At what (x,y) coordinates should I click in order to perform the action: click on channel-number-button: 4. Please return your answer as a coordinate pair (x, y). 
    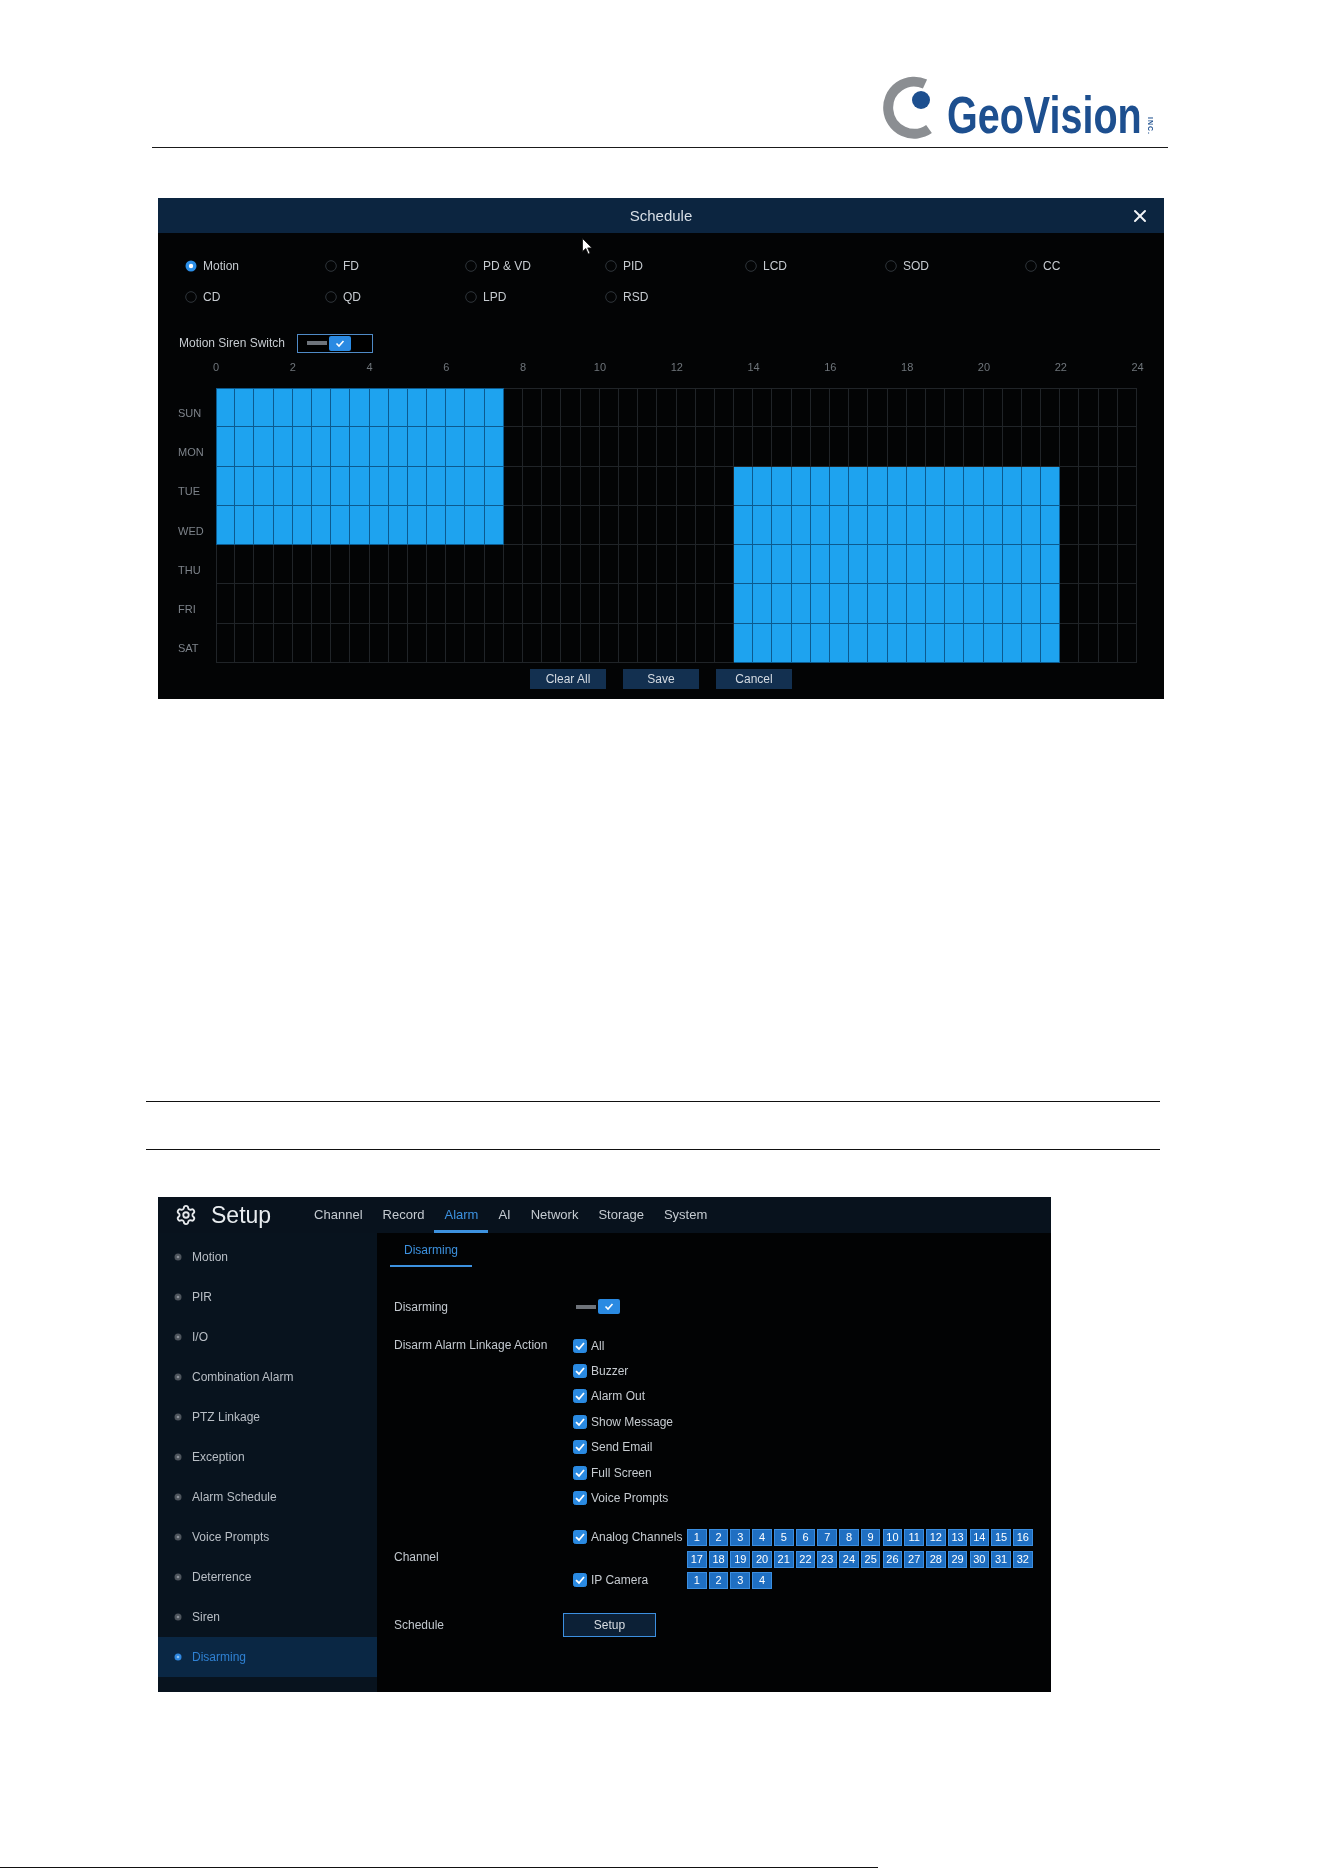
    Looking at the image, I should click on (762, 1537).